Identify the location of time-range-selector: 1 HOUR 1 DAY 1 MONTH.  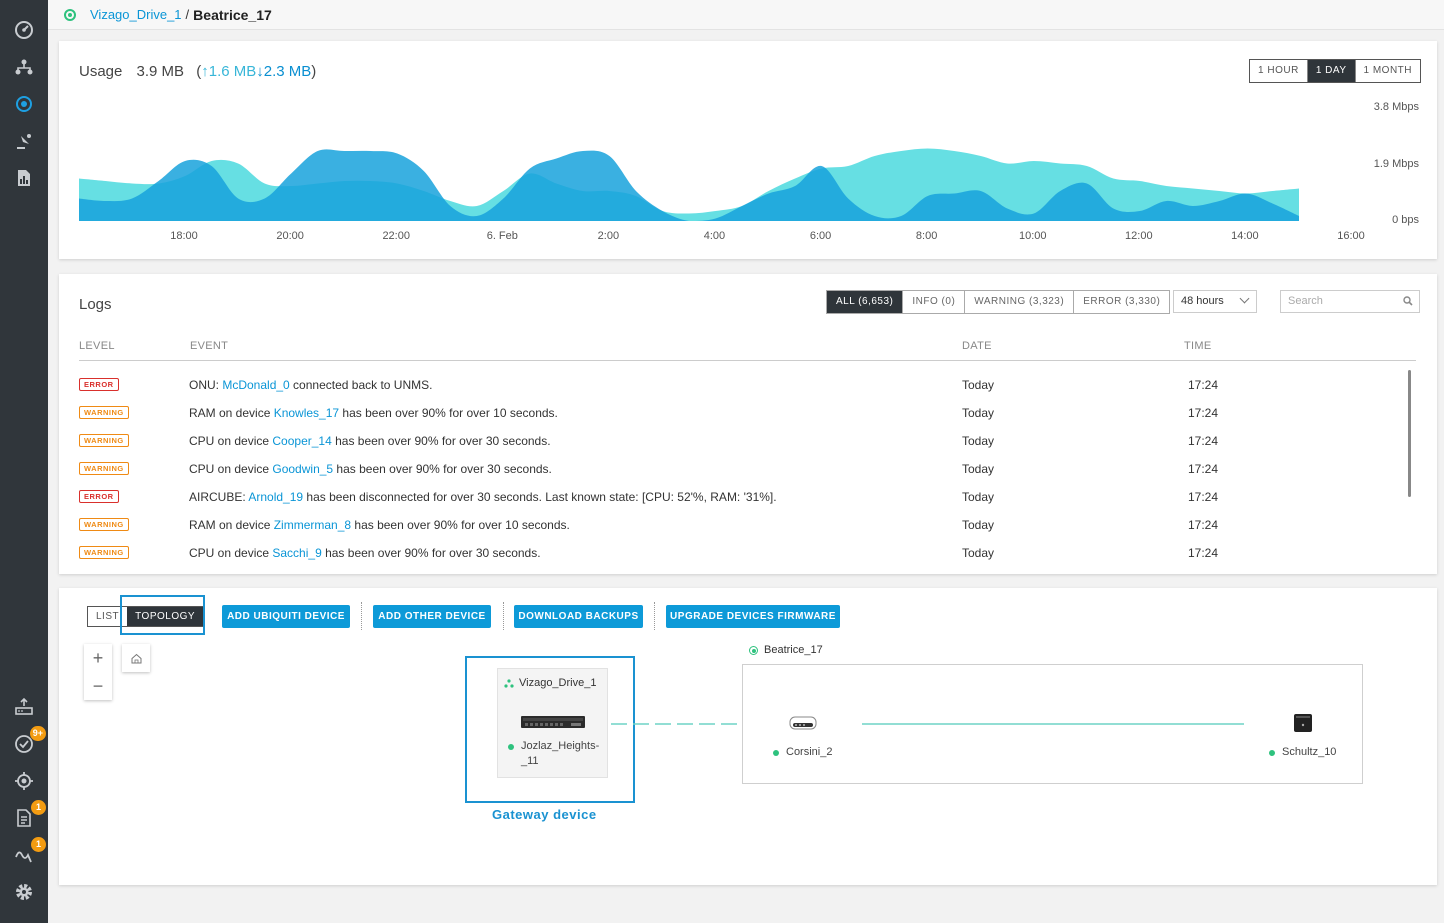
(1335, 71).